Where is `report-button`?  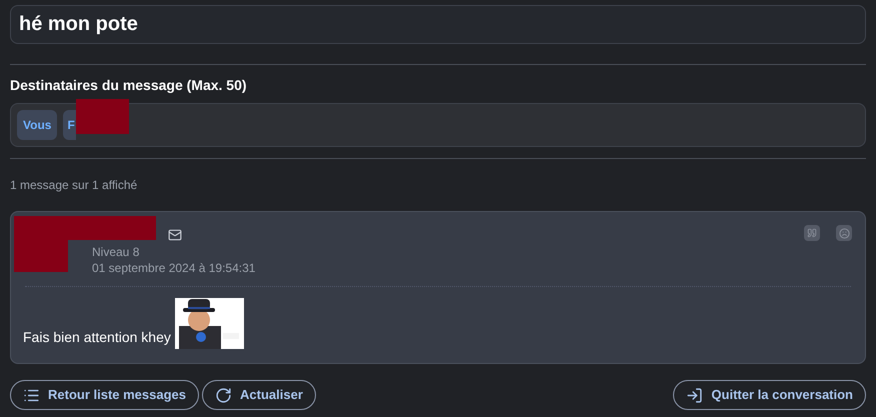
report-button is located at coordinates (844, 233).